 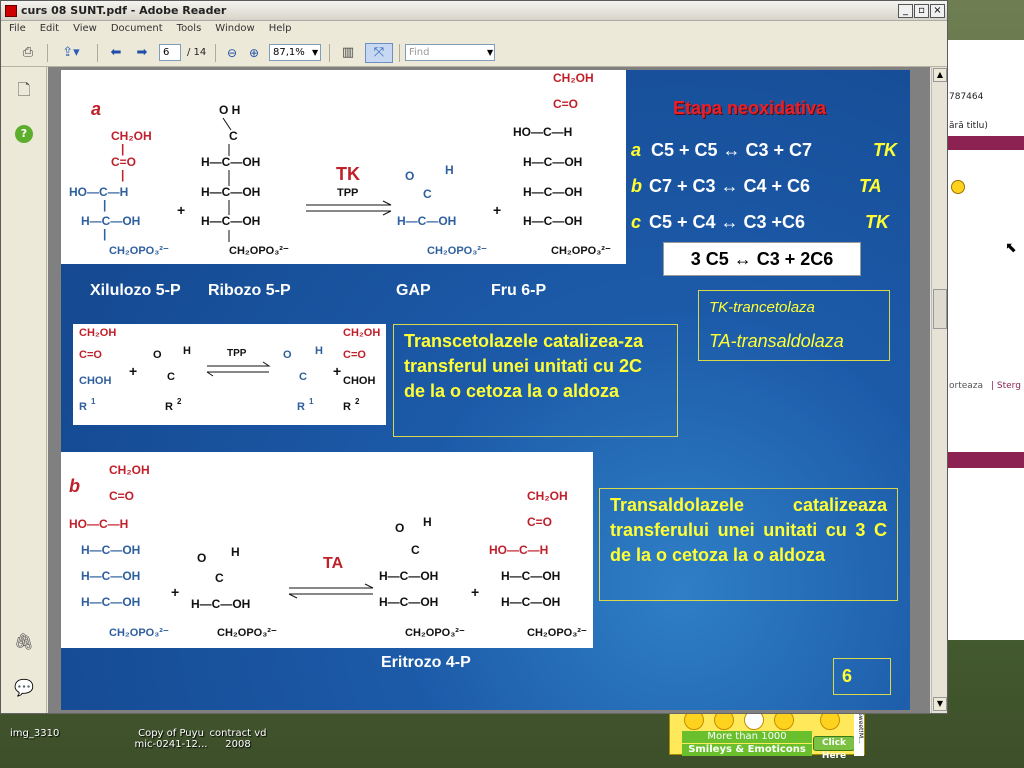 I want to click on page-number-box: 6, so click(x=862, y=676).